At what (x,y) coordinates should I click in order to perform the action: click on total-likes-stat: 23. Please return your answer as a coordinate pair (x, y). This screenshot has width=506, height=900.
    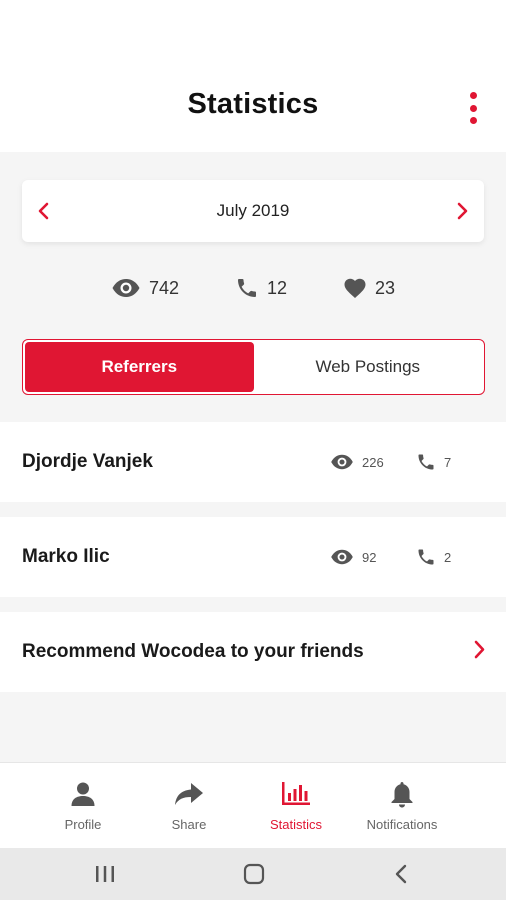
    Looking at the image, I should click on (369, 288).